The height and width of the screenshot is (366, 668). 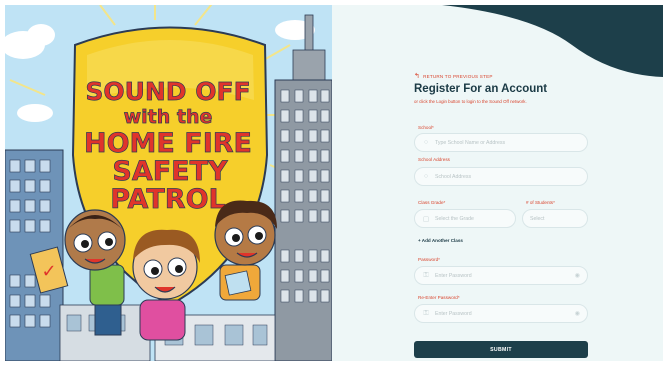 What do you see at coordinates (432, 202) in the screenshot?
I see `grade-label: Class Grade*` at bounding box center [432, 202].